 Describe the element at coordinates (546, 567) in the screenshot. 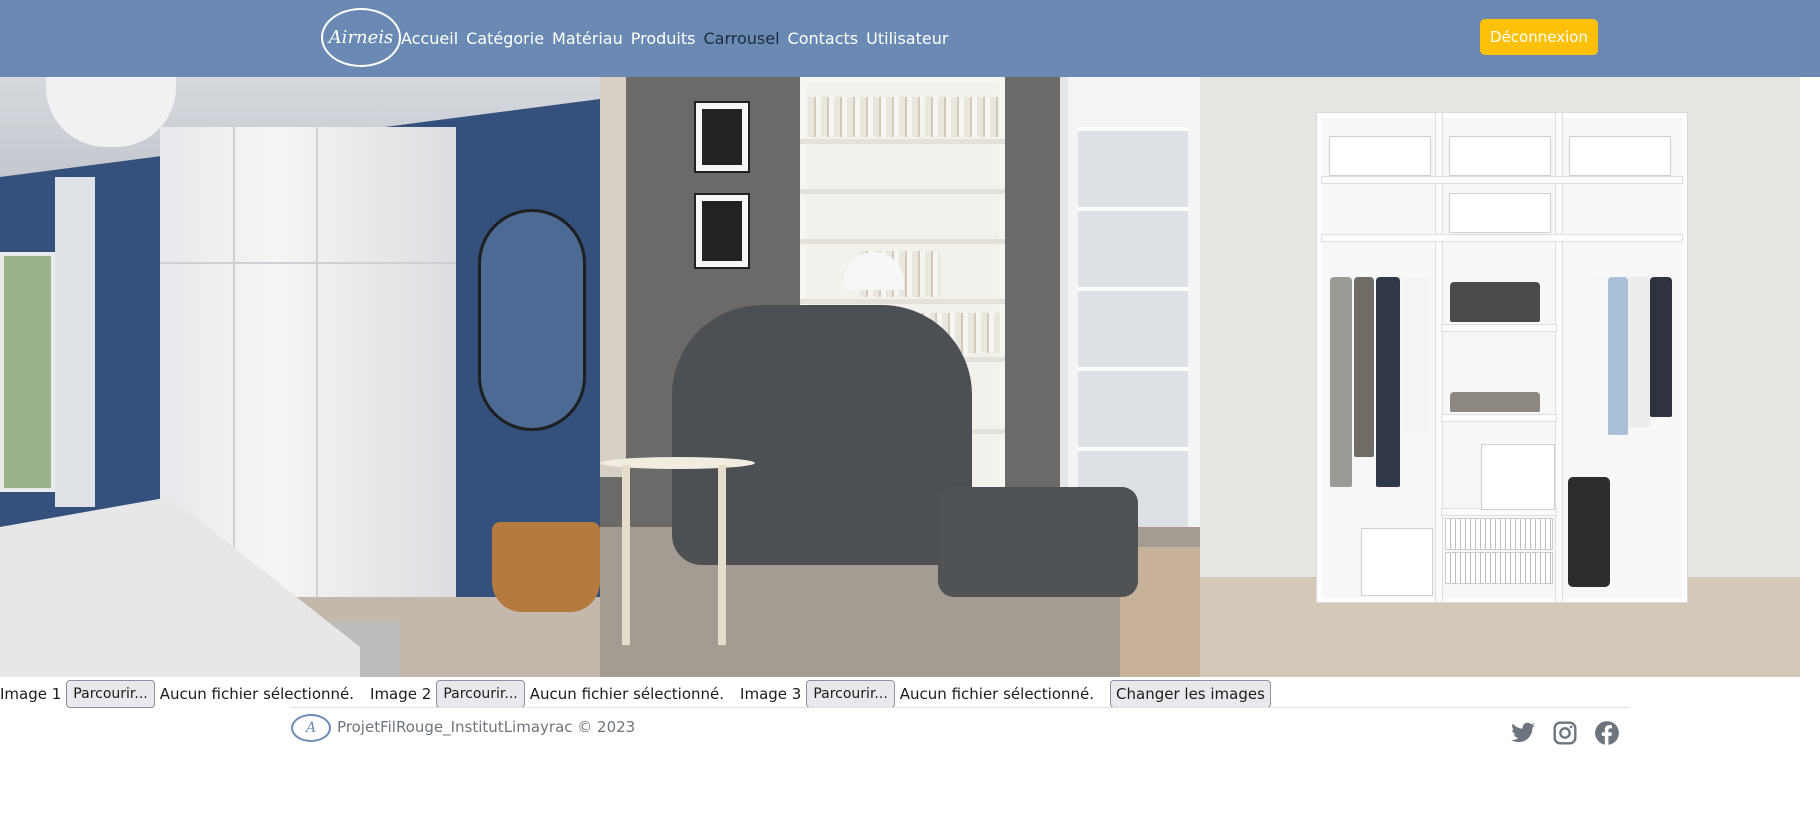

I see `wicker-basket` at that location.